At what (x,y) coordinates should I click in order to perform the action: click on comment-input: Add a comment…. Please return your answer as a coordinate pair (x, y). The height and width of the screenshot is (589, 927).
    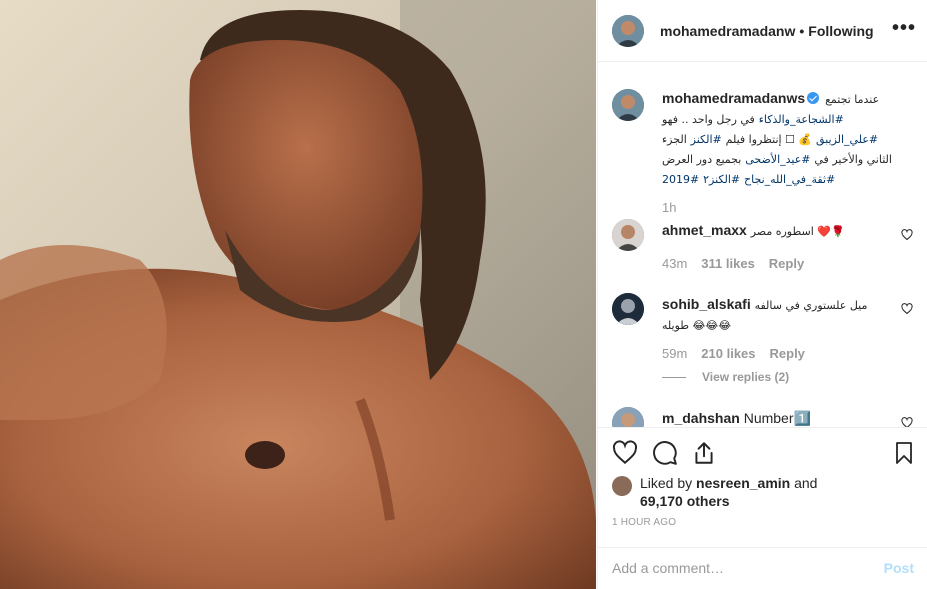
    Looking at the image, I should click on (668, 568).